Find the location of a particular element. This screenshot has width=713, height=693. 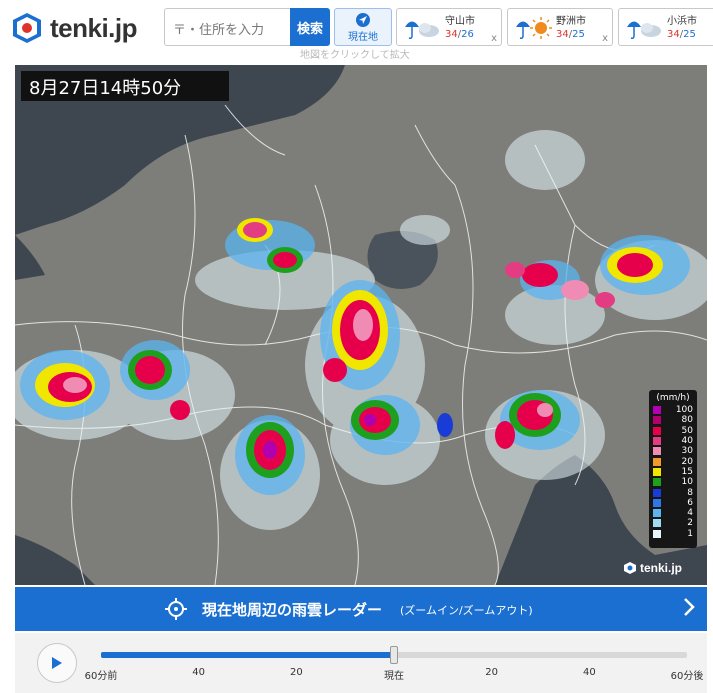

legend-row: 100 is located at coordinates (673, 410).